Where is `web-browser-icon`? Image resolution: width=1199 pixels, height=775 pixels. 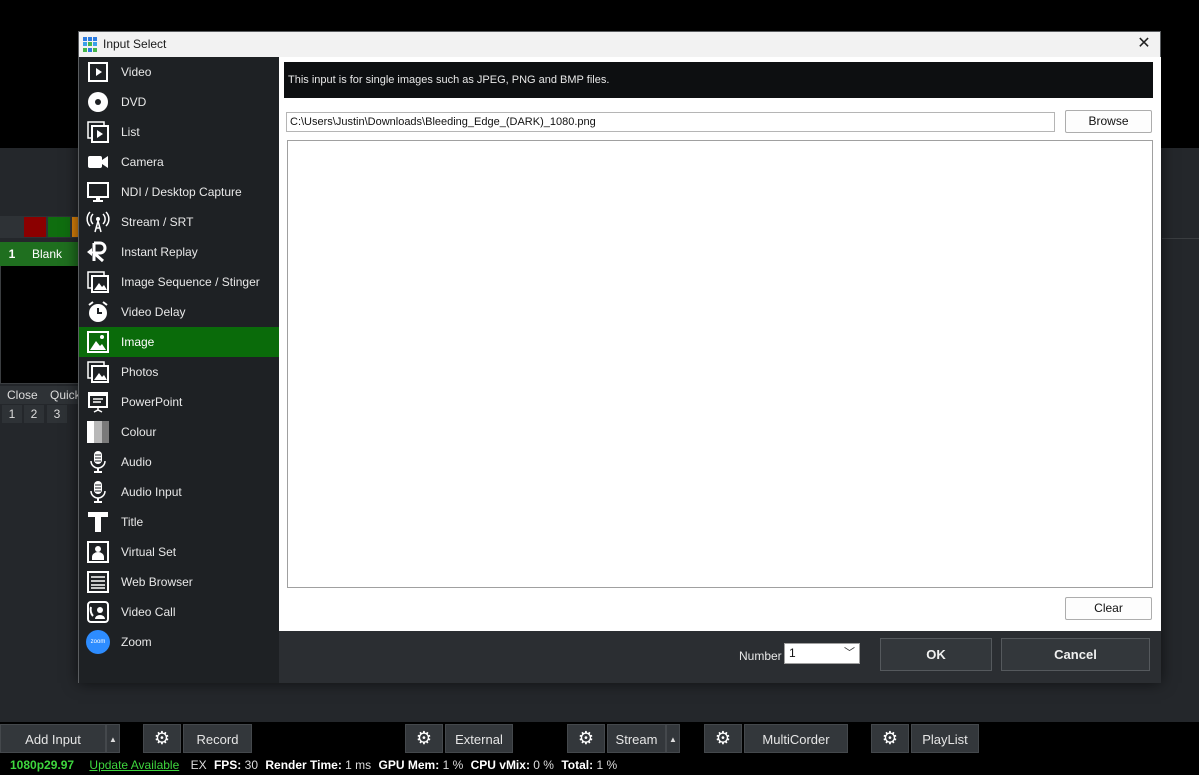
web-browser-icon is located at coordinates (98, 582).